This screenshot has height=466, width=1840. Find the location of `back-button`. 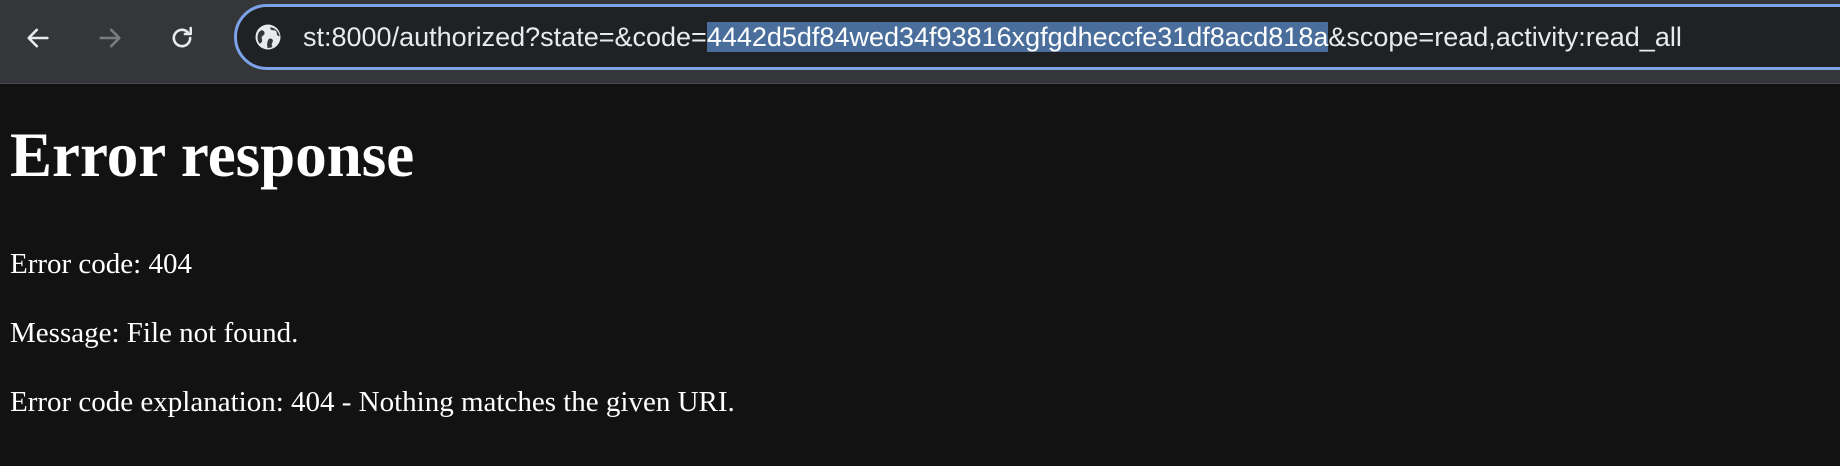

back-button is located at coordinates (38, 38).